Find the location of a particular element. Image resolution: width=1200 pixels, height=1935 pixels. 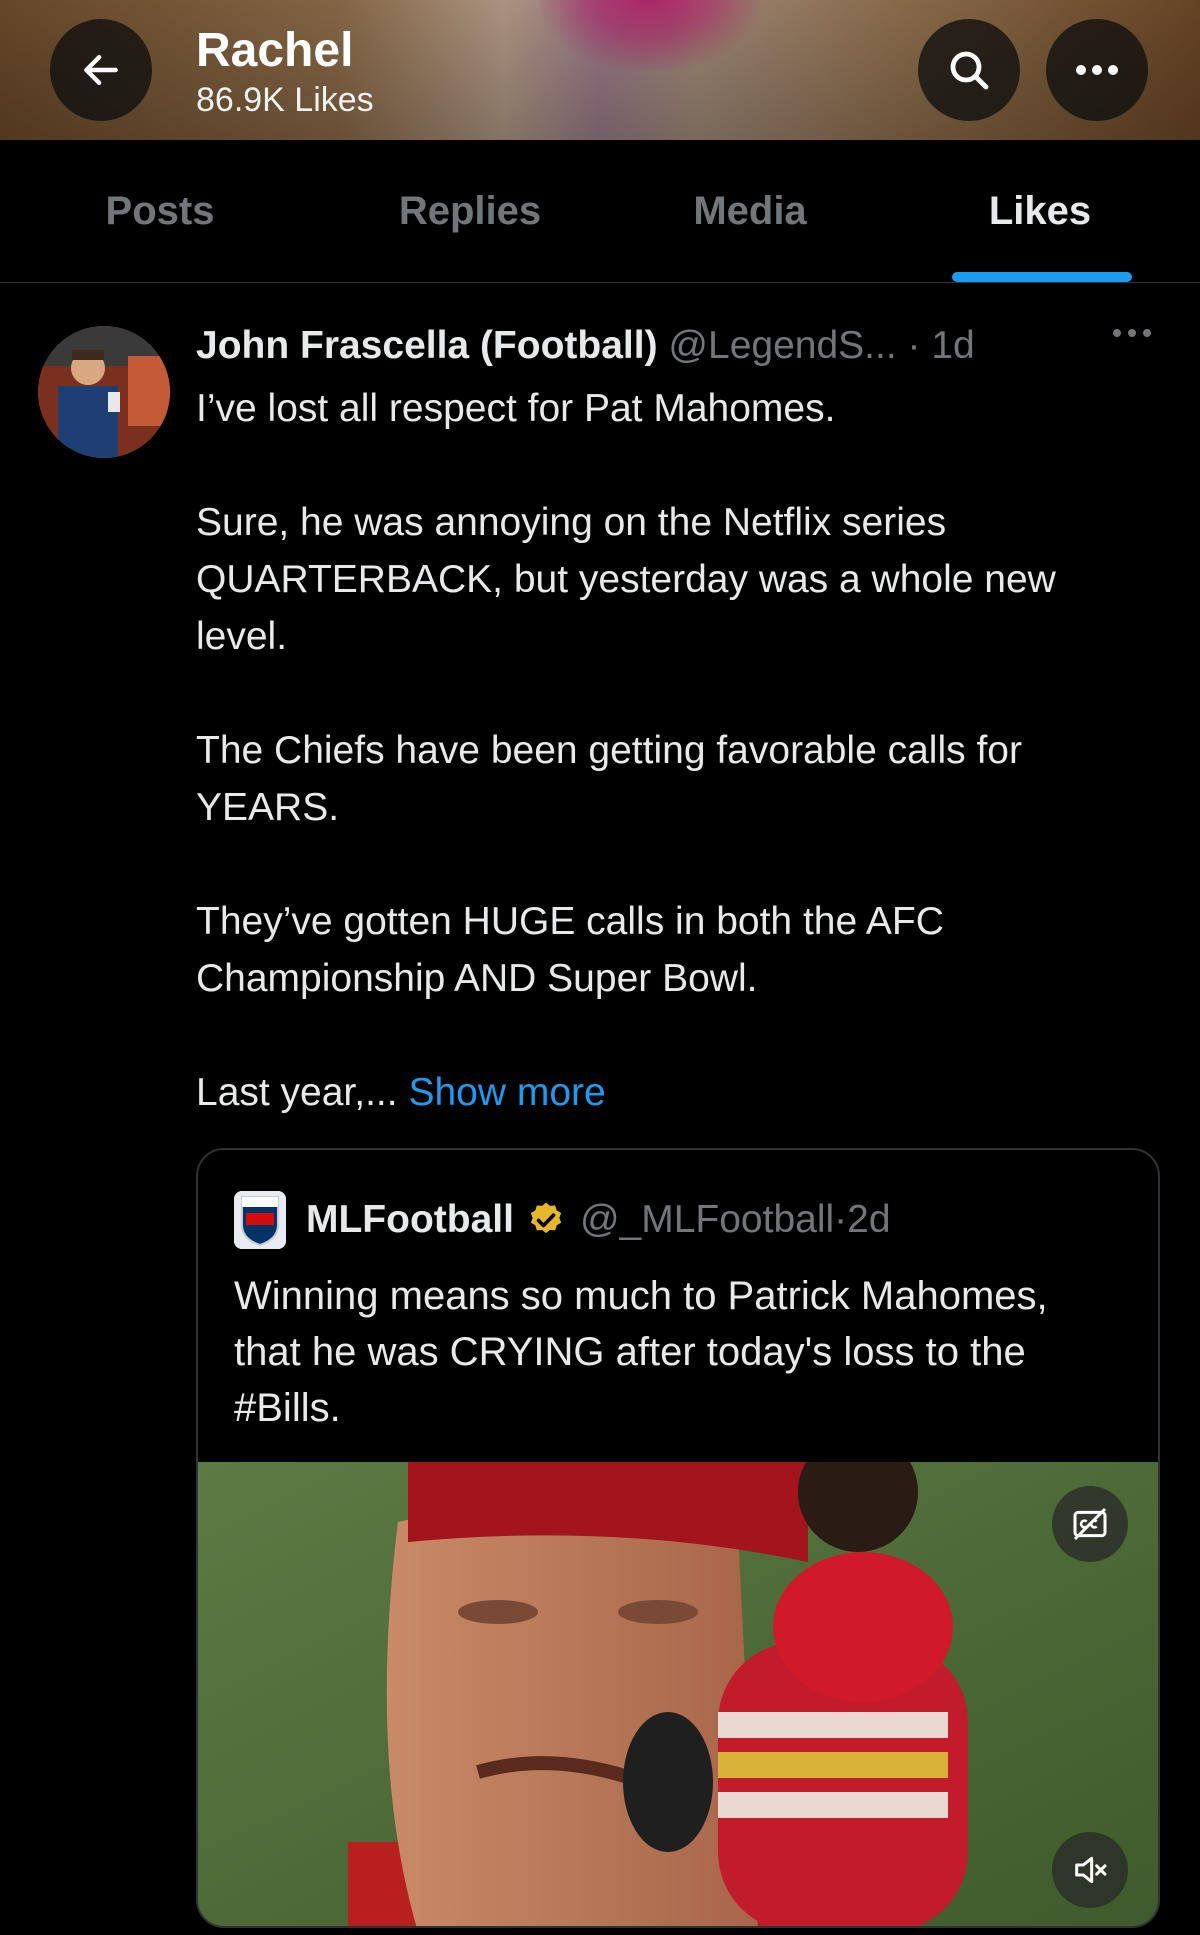

tab-posts: Posts is located at coordinates (160, 211).